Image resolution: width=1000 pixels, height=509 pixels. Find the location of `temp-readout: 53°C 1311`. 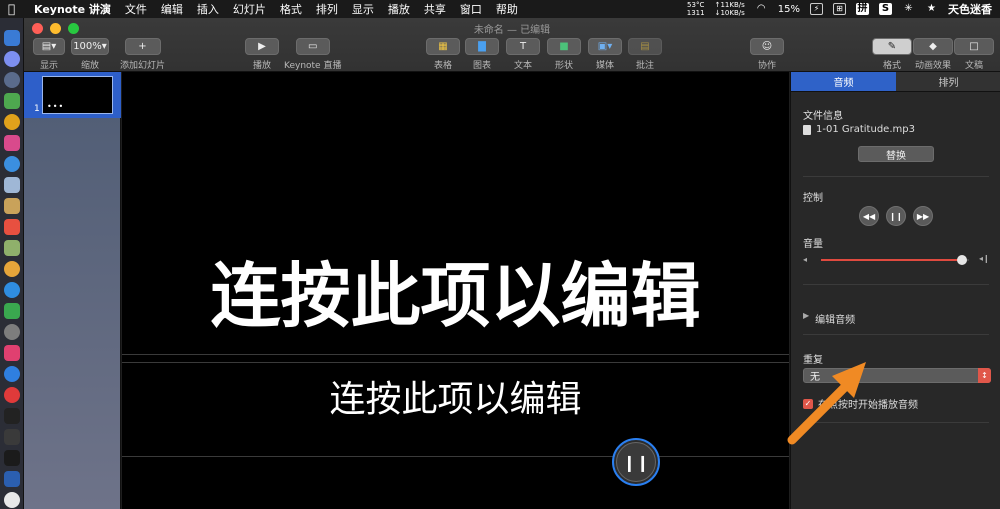

temp-readout: 53°C 1311 is located at coordinates (696, 9).